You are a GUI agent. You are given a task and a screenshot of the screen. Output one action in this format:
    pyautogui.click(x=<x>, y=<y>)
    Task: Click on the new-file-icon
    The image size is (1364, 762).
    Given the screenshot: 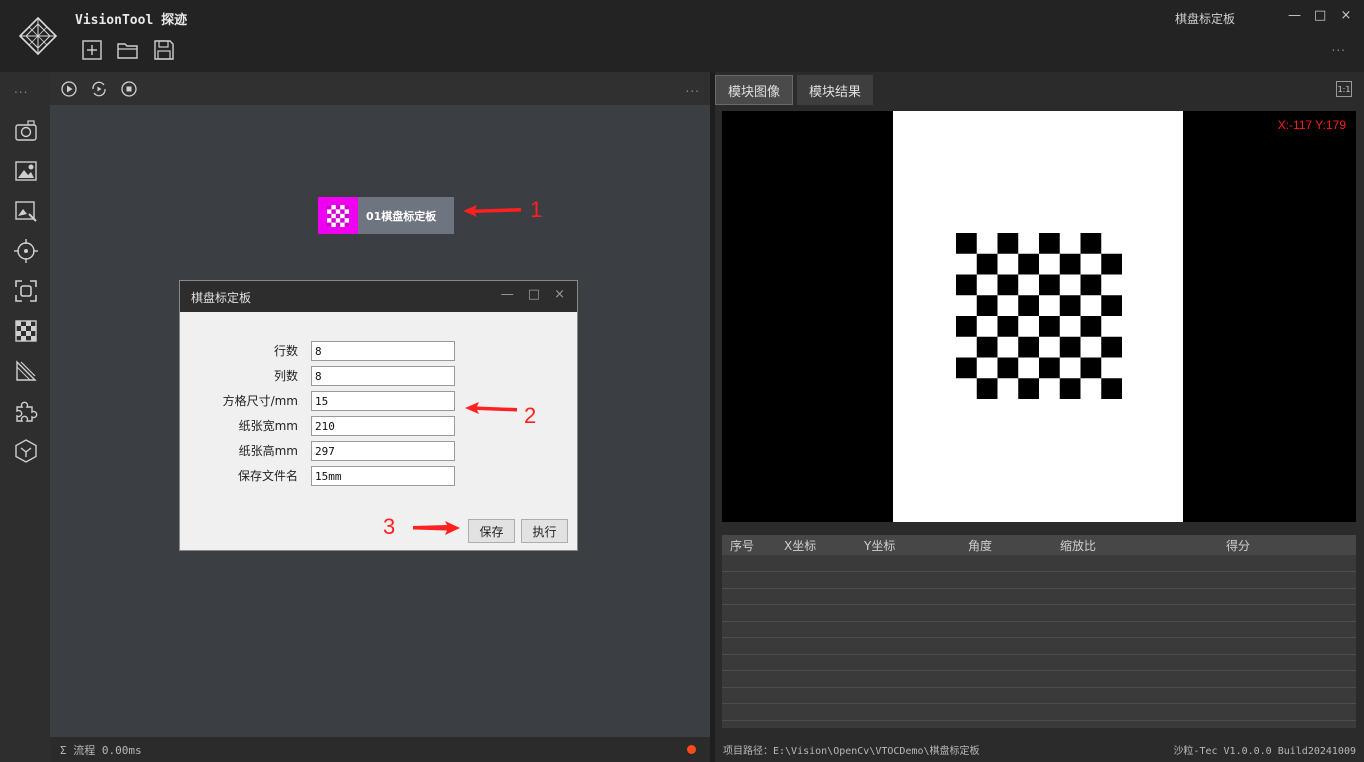 What is the action you would take?
    pyautogui.click(x=92, y=50)
    